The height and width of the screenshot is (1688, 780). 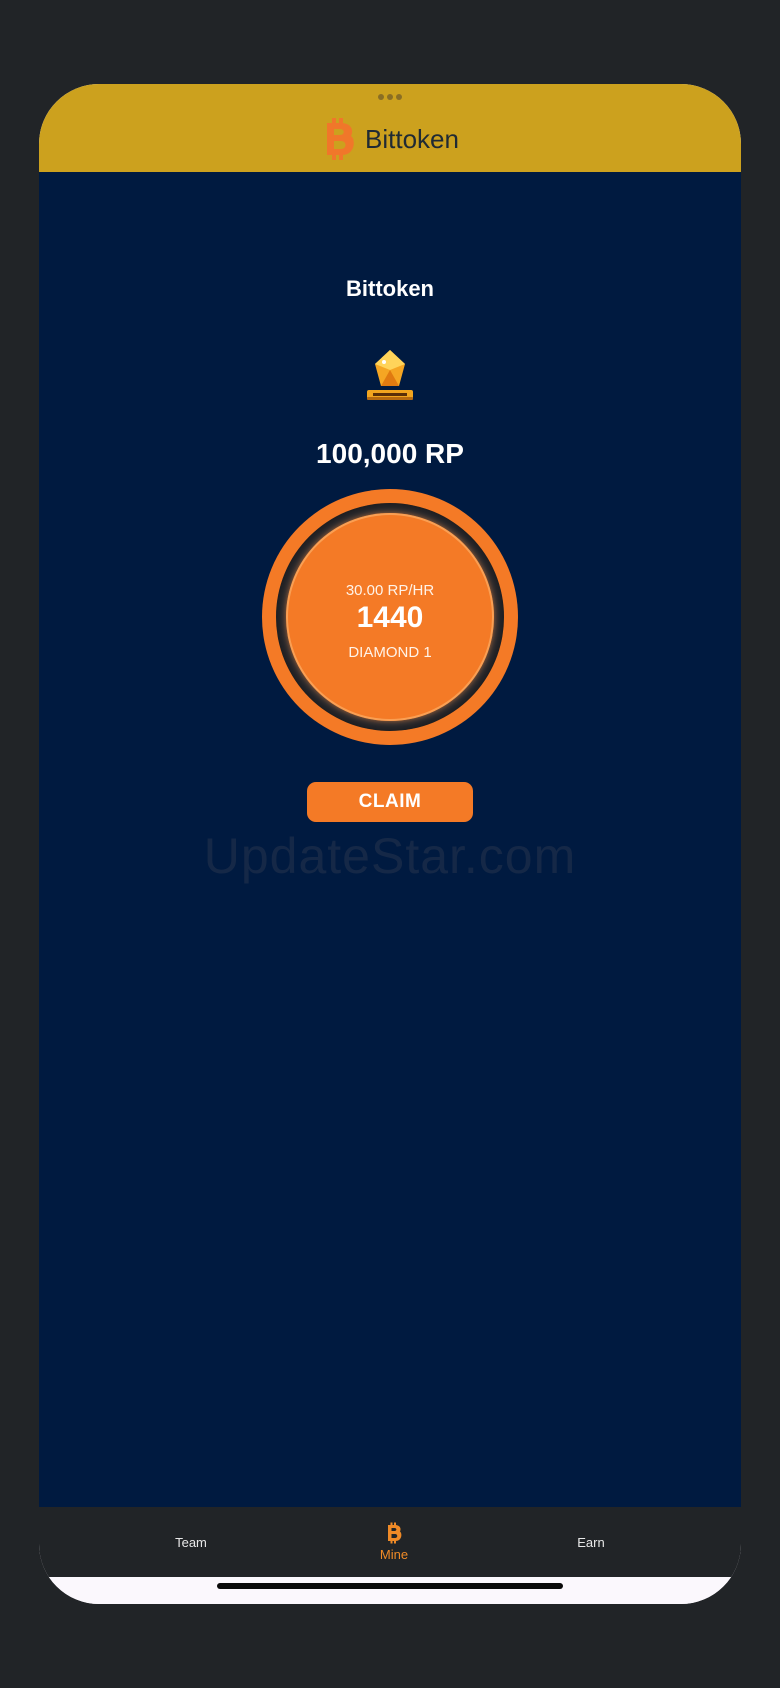 I want to click on rank-level: DIAMOND 1, so click(x=390, y=652).